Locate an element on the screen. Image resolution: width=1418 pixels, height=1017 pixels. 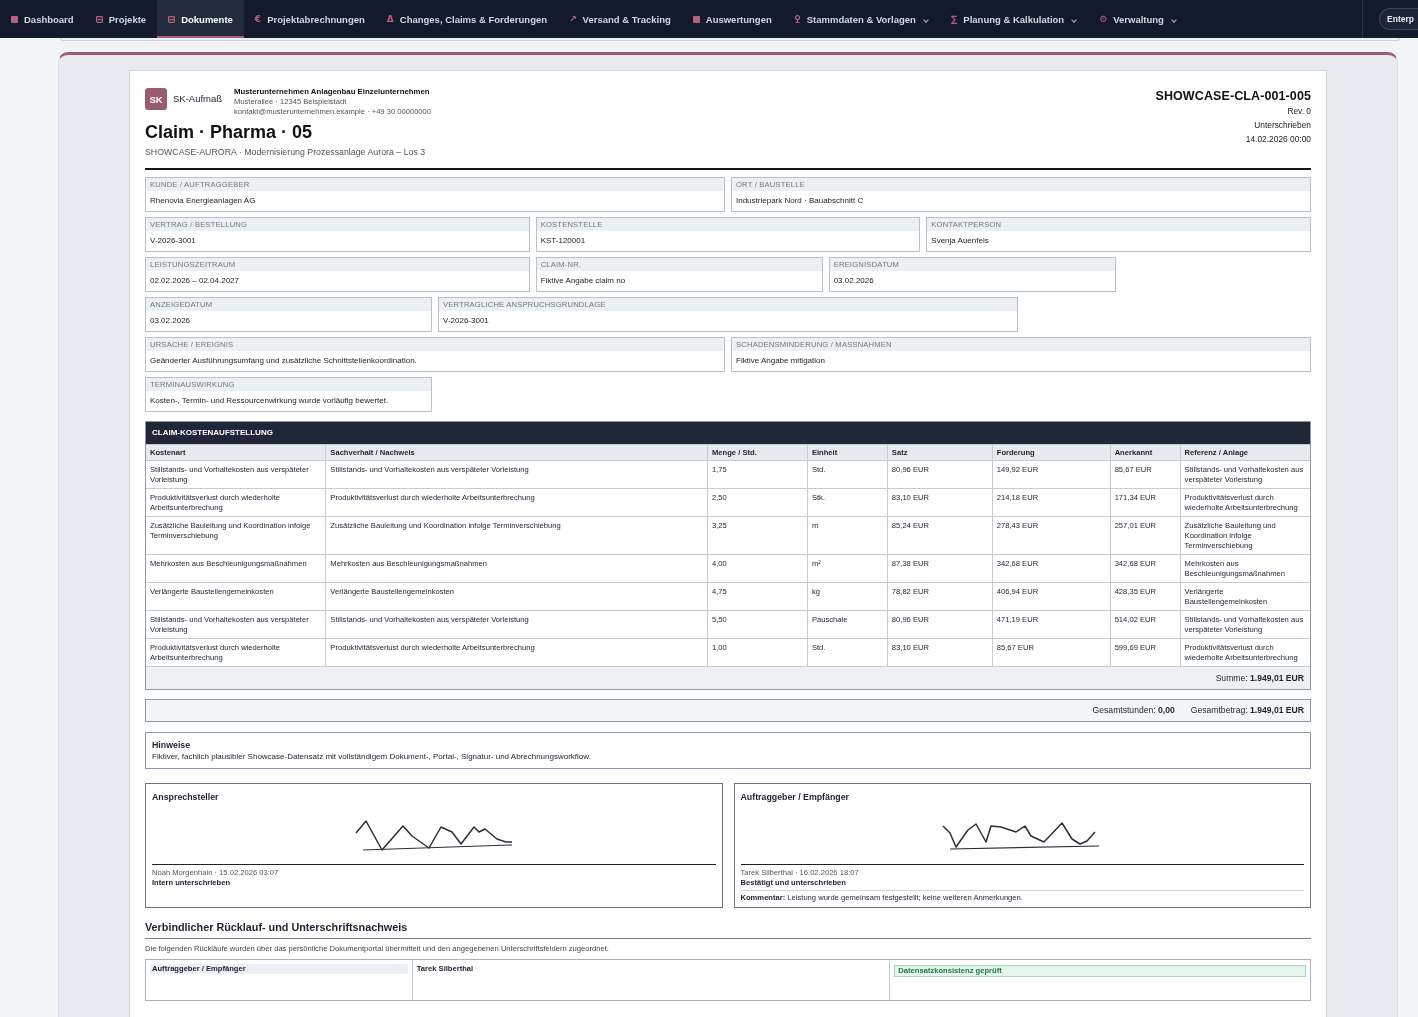
nav-tab: € Projektabrechnungen is located at coordinates (309, 19).